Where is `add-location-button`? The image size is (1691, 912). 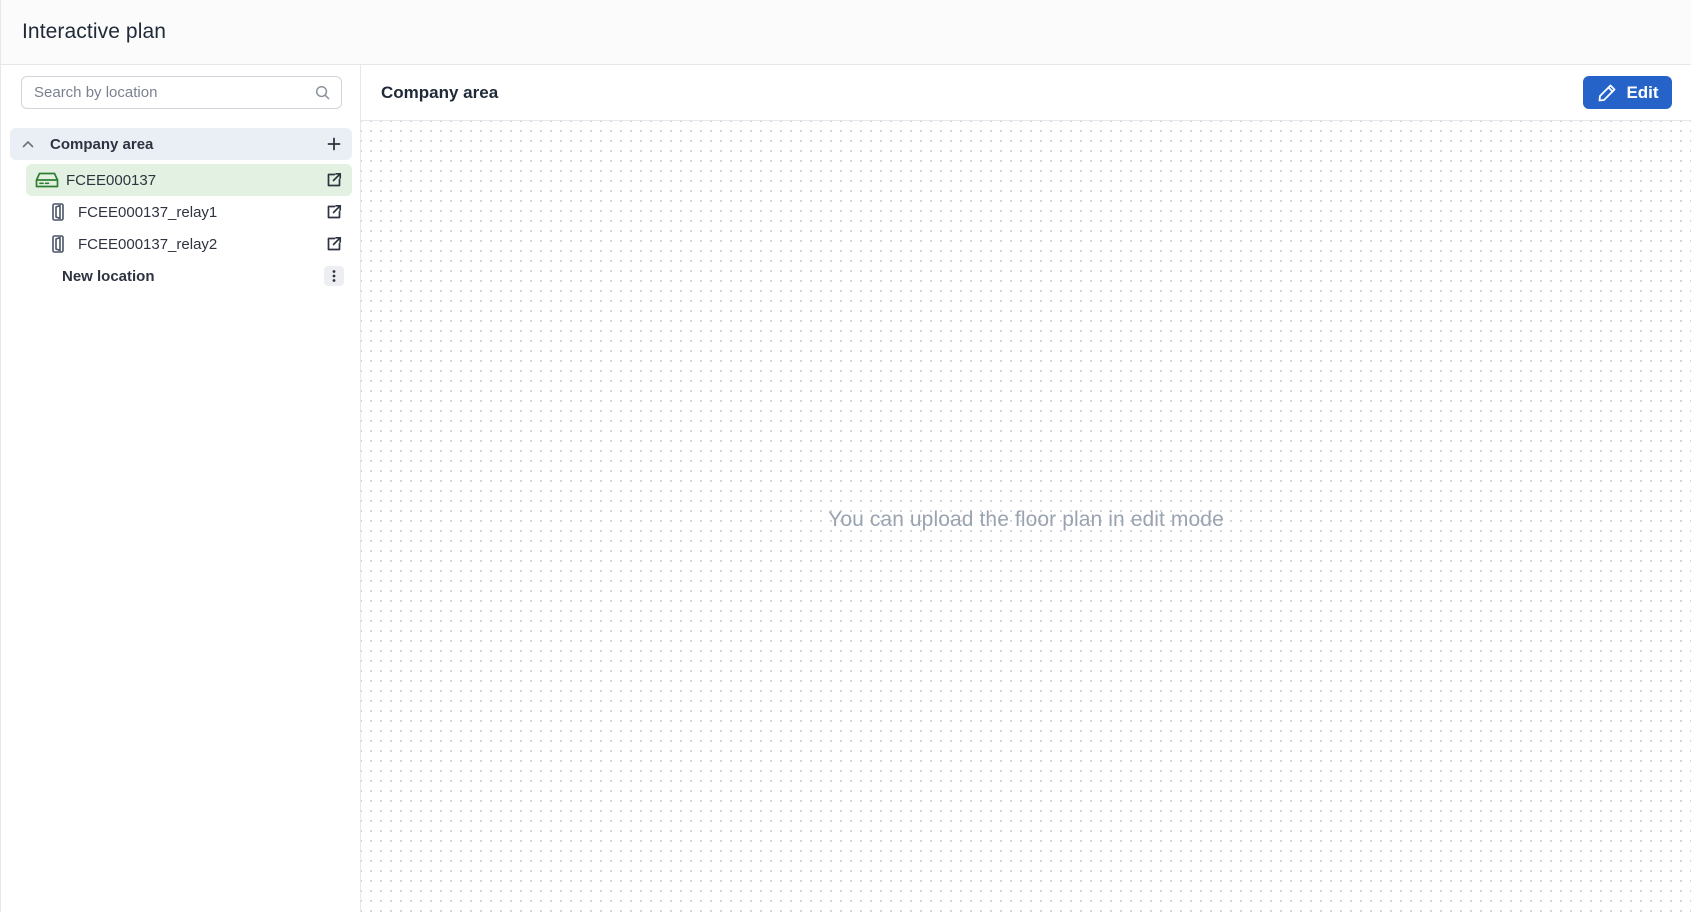 add-location-button is located at coordinates (334, 144).